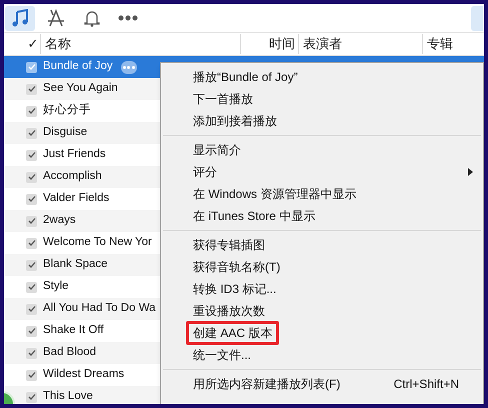 Image resolution: width=488 pixels, height=408 pixels. What do you see at coordinates (76, 198) in the screenshot?
I see `song-title: Valder Fields` at bounding box center [76, 198].